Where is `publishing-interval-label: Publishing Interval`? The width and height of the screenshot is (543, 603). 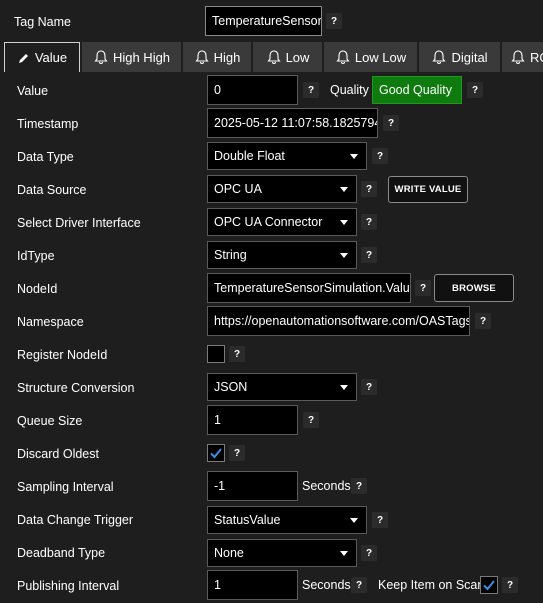
publishing-interval-label: Publishing Interval is located at coordinates (68, 586).